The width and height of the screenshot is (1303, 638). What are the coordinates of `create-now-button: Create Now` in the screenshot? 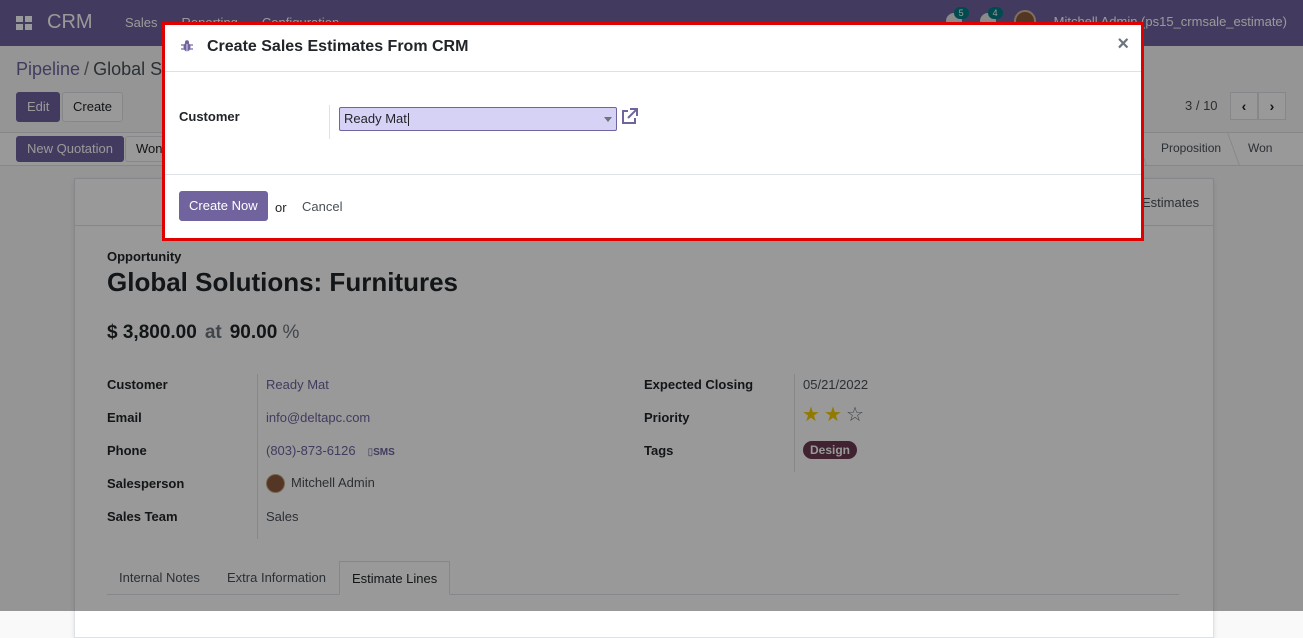 It's located at (223, 206).